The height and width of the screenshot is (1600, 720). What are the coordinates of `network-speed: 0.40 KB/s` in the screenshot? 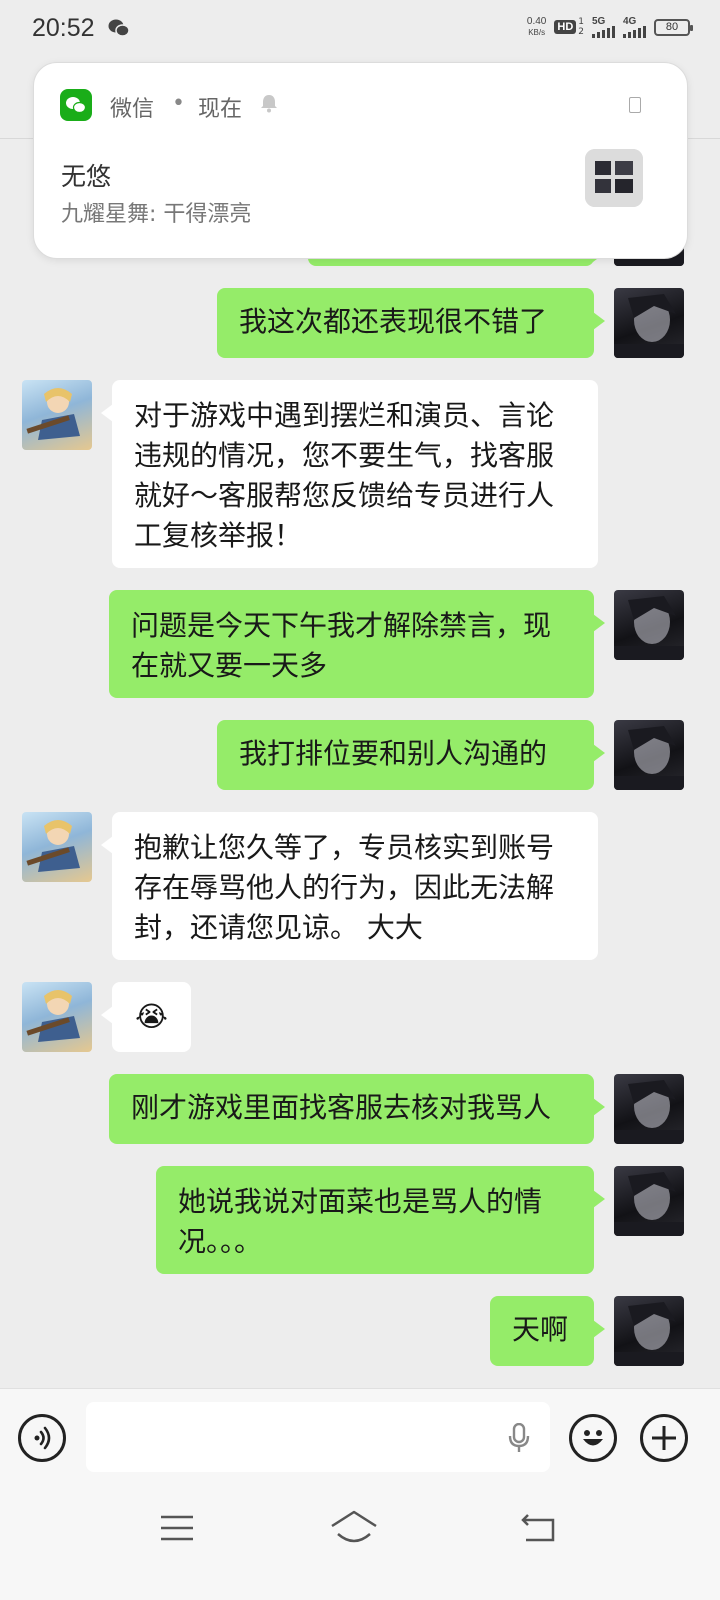 It's located at (536, 27).